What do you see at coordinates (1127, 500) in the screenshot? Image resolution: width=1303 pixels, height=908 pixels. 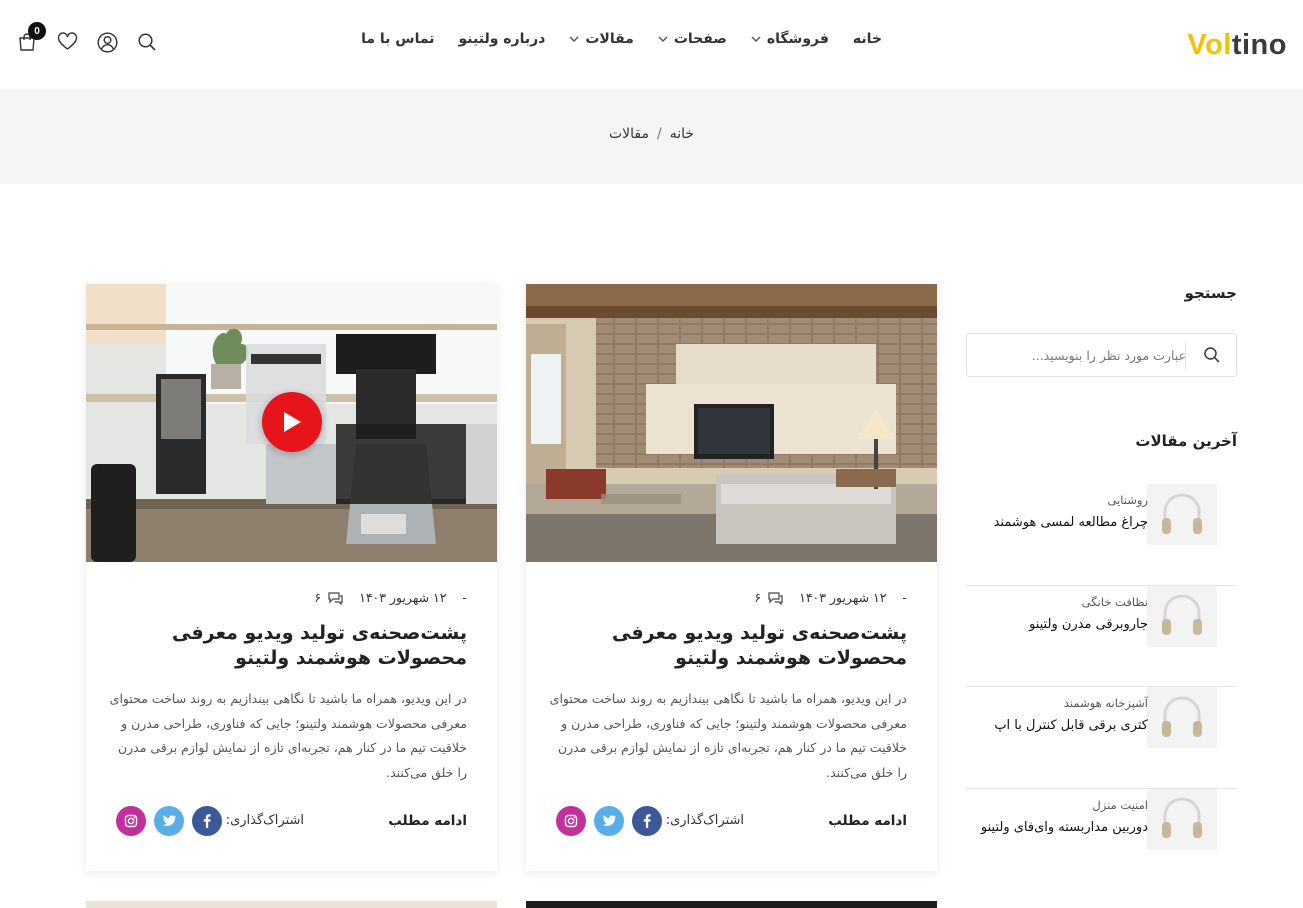 I see `post-category: روشنایی` at bounding box center [1127, 500].